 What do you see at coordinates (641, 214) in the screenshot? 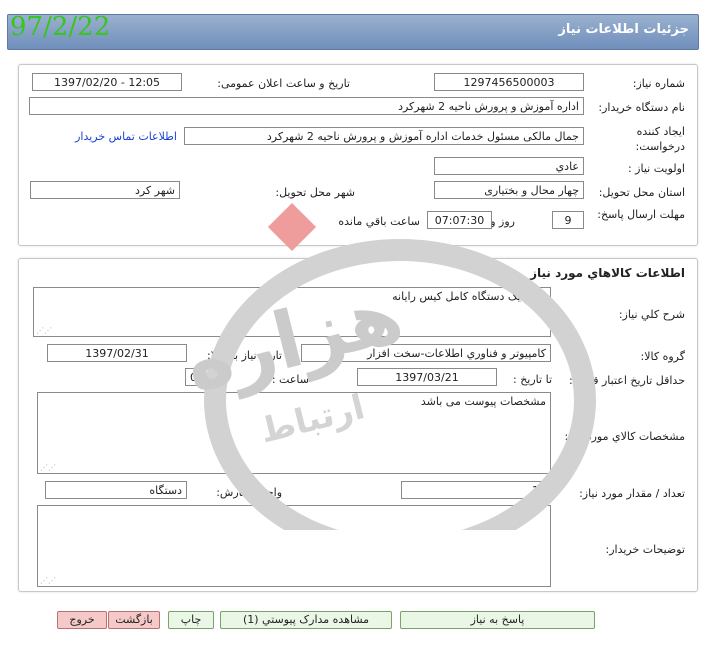
I see `deadline-label: مهلت ارسال پاسخ:` at bounding box center [641, 214].